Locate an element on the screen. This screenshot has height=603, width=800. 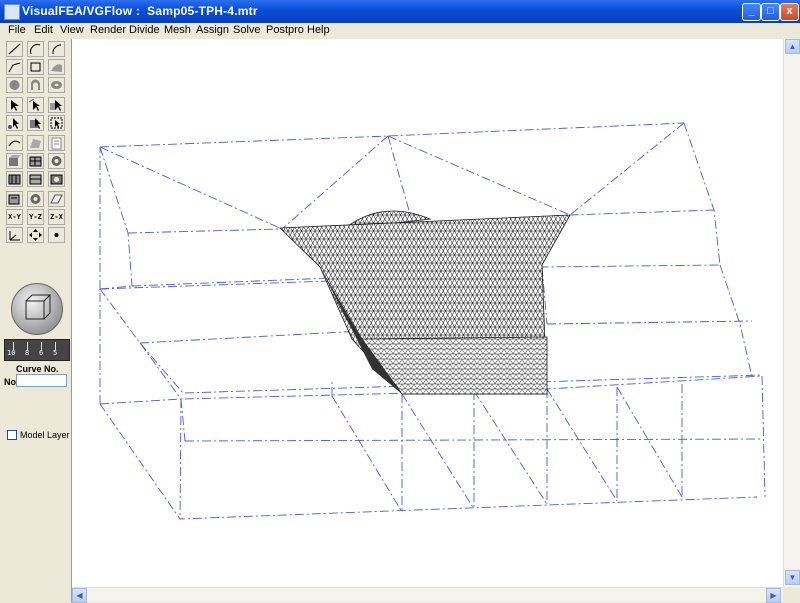
curve-number-label: Curve No. is located at coordinates (37, 369).